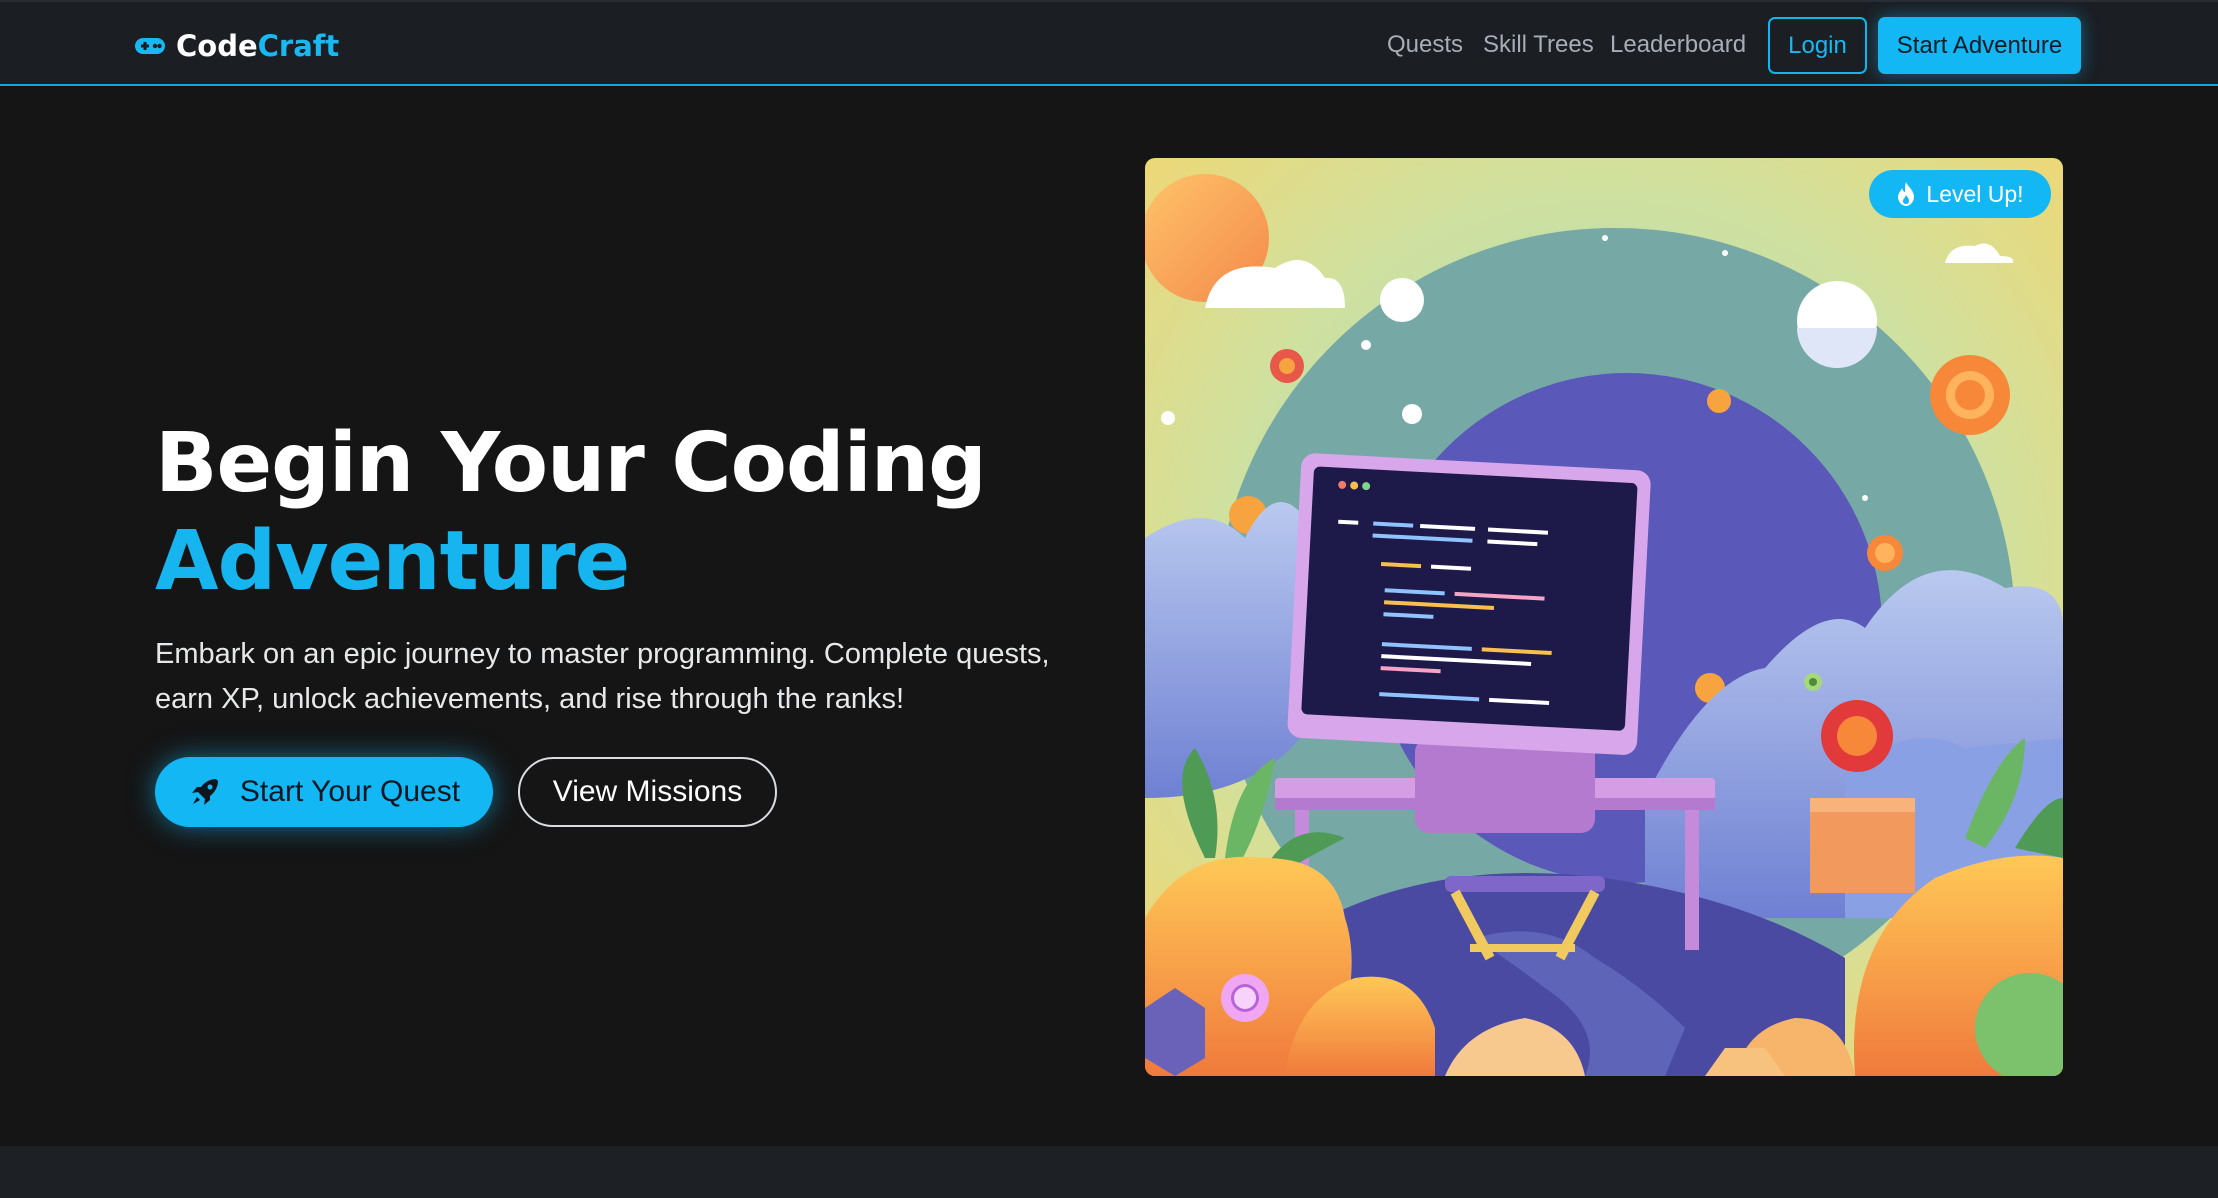  I want to click on flame-icon, so click(1906, 194).